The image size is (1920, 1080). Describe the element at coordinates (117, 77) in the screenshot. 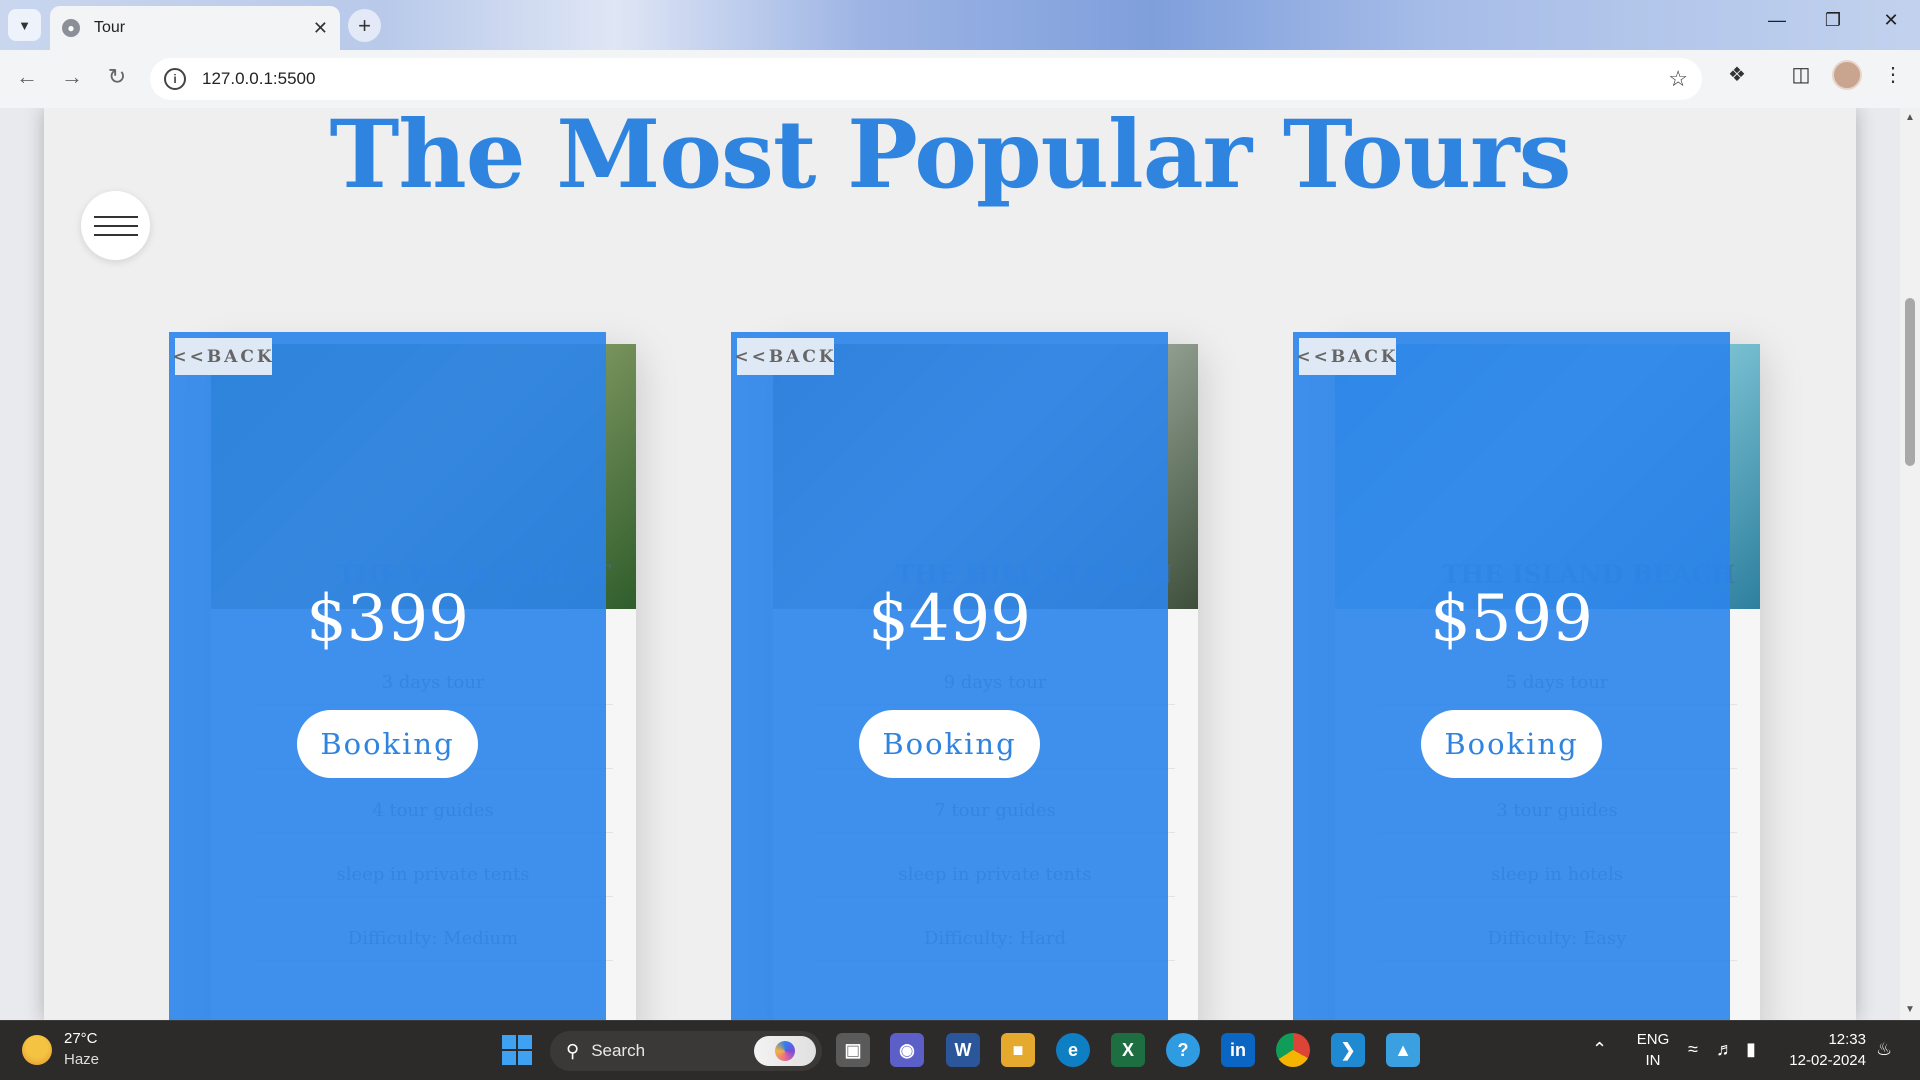

I see `reload-icon: ↻` at that location.